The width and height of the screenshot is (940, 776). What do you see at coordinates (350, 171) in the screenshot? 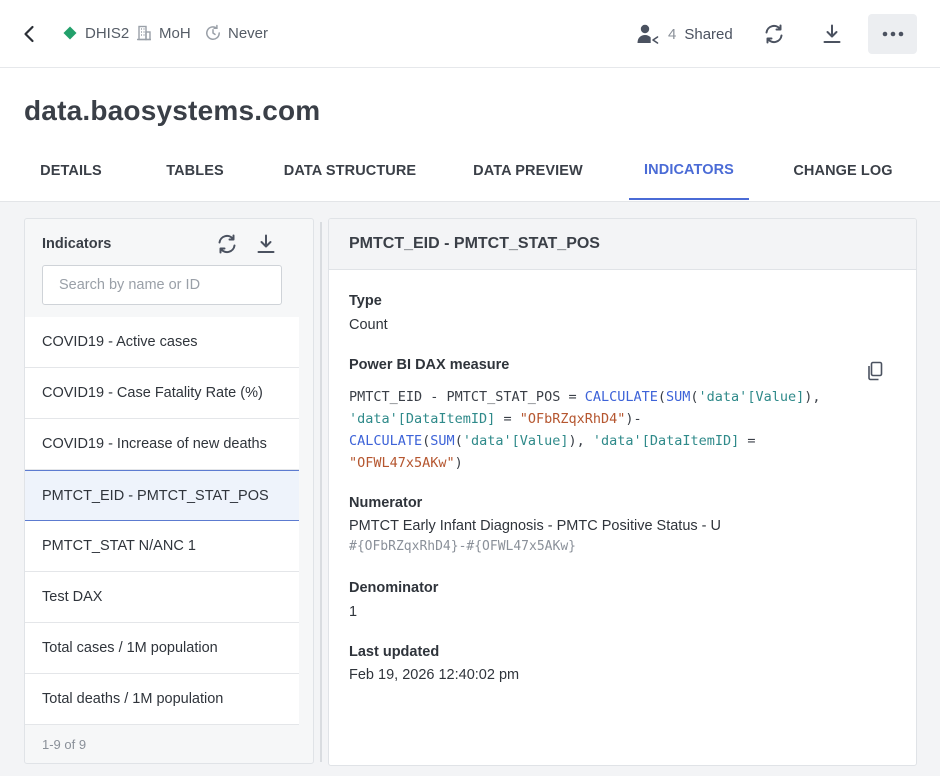
I see `tab-data-structure: DATA STRUCTURE` at bounding box center [350, 171].